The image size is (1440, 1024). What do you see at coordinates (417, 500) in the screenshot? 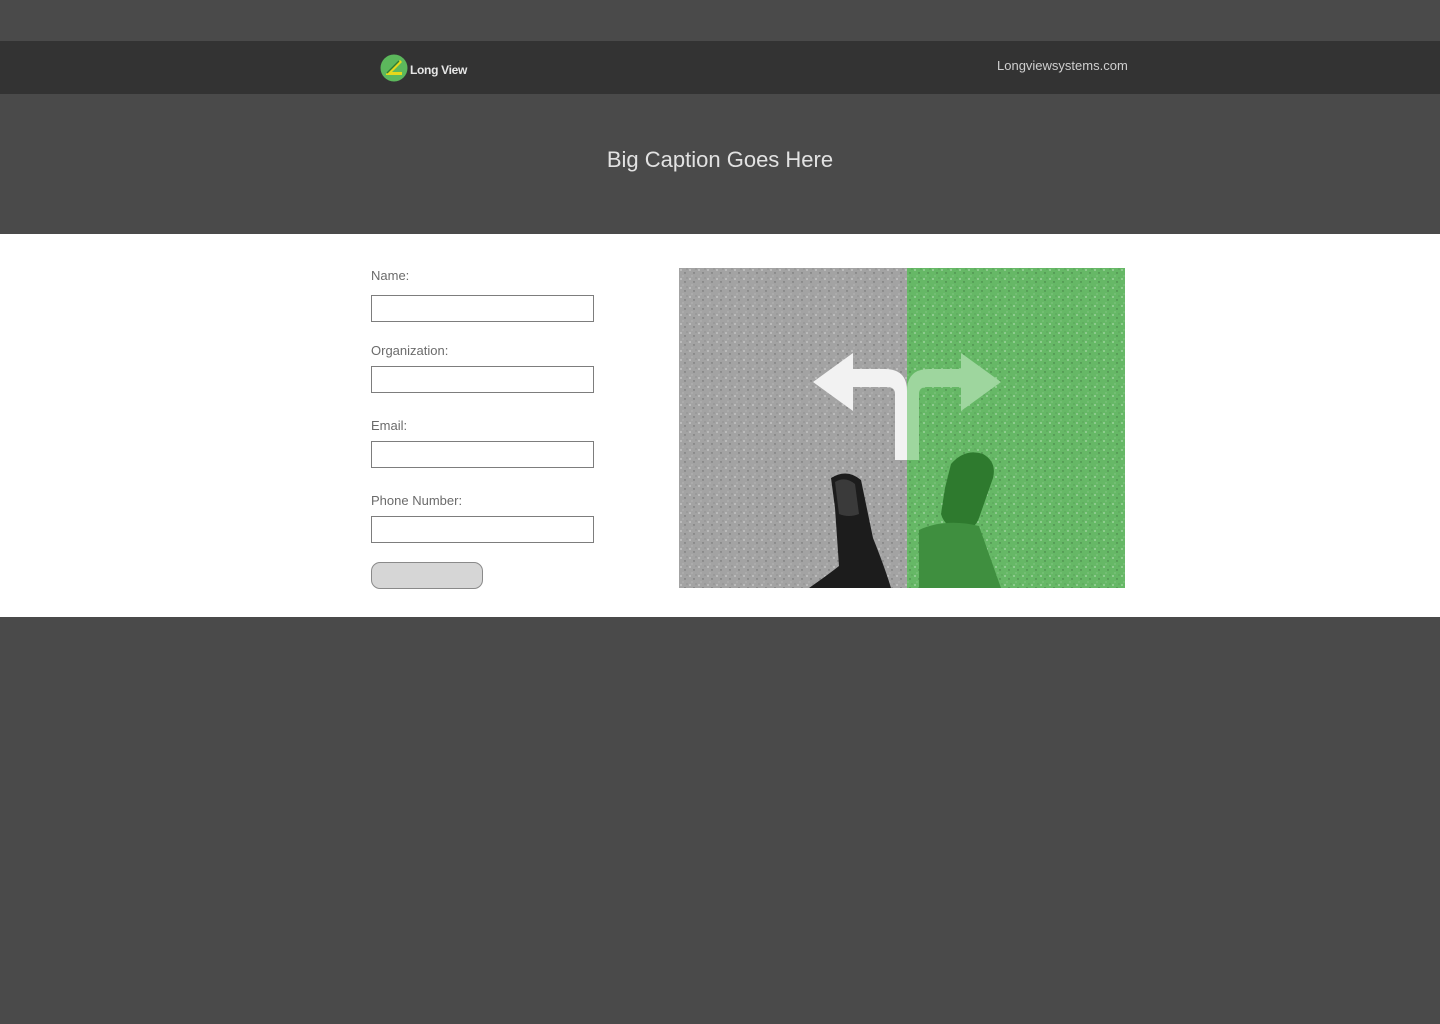
I see `phone-number-label: Phone Number:` at bounding box center [417, 500].